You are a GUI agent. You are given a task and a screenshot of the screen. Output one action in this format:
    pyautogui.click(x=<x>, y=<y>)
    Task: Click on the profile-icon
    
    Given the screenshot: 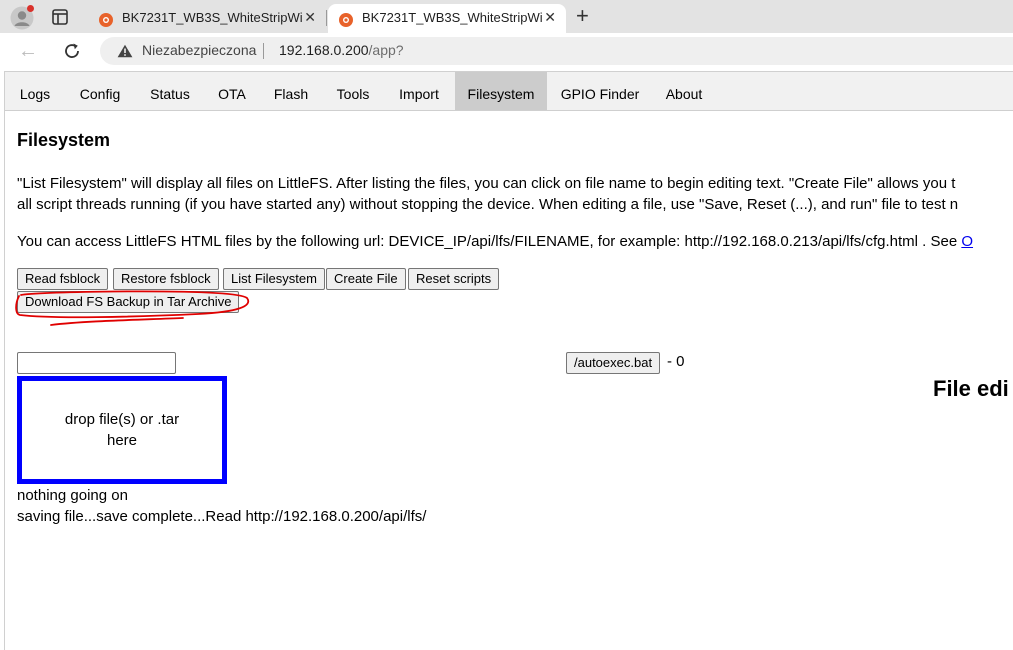 What is the action you would take?
    pyautogui.click(x=22, y=17)
    